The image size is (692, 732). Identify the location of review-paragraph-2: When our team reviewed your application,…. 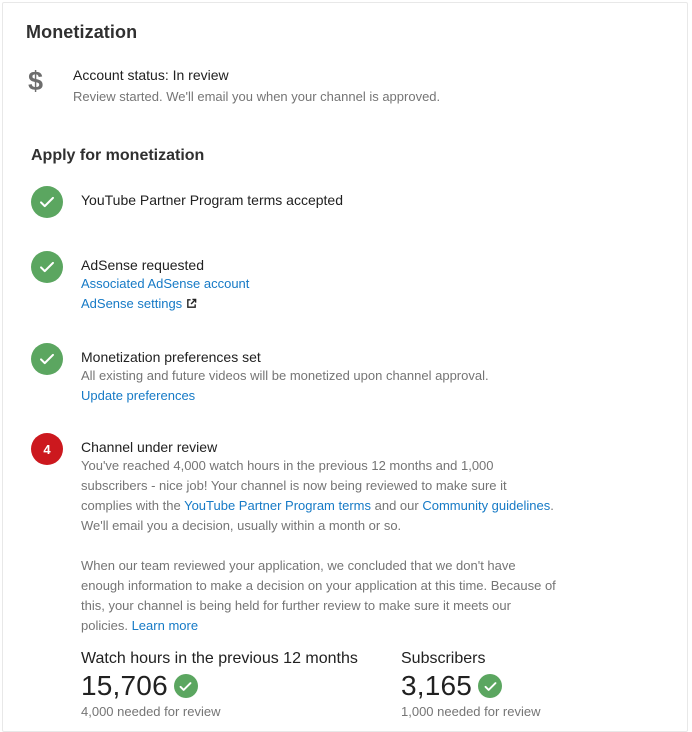
(318, 595).